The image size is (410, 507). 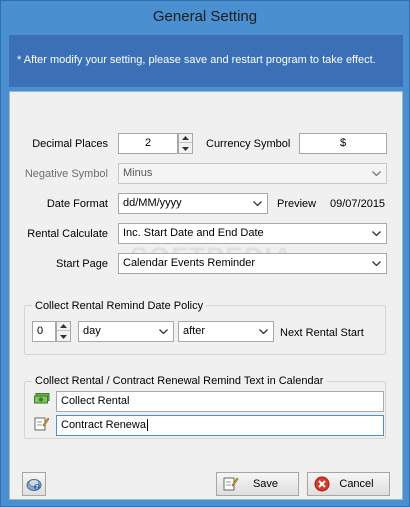 I want to click on help-button: ?, so click(x=34, y=484).